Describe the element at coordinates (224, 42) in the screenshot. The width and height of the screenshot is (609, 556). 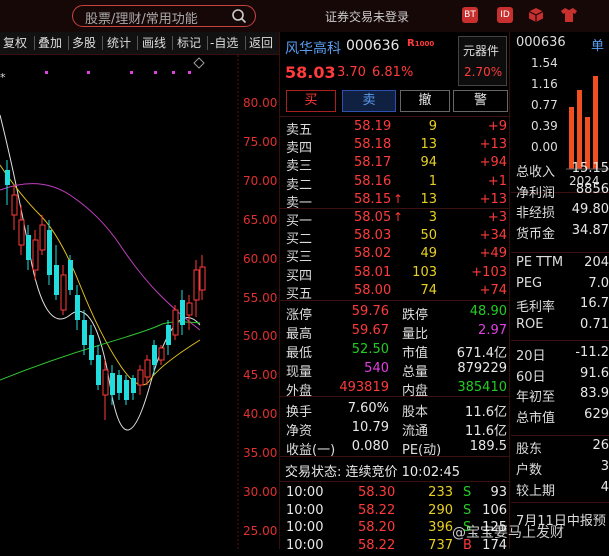
I see `tab-remove-watchlist: -自选` at that location.